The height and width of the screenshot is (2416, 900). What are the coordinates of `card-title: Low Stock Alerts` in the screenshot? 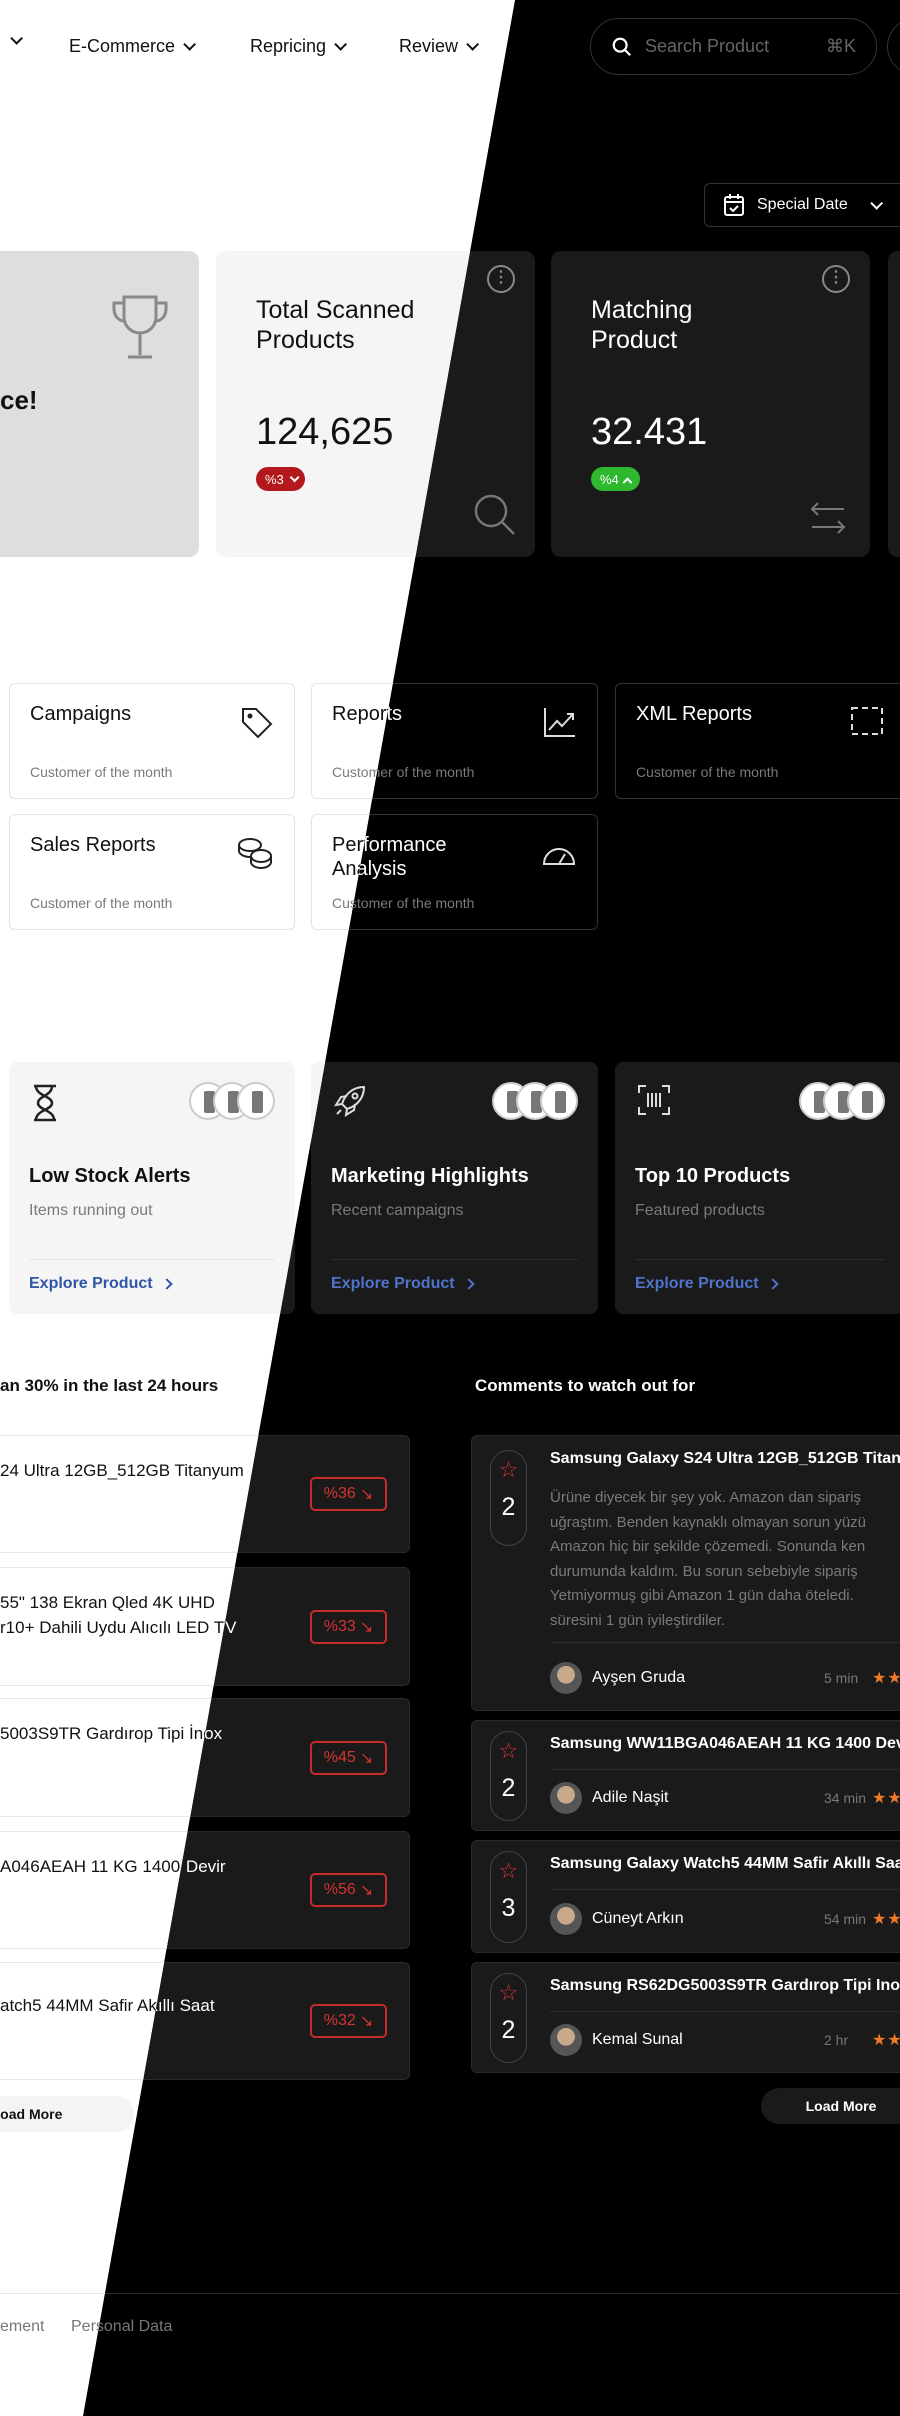 It's located at (110, 1176).